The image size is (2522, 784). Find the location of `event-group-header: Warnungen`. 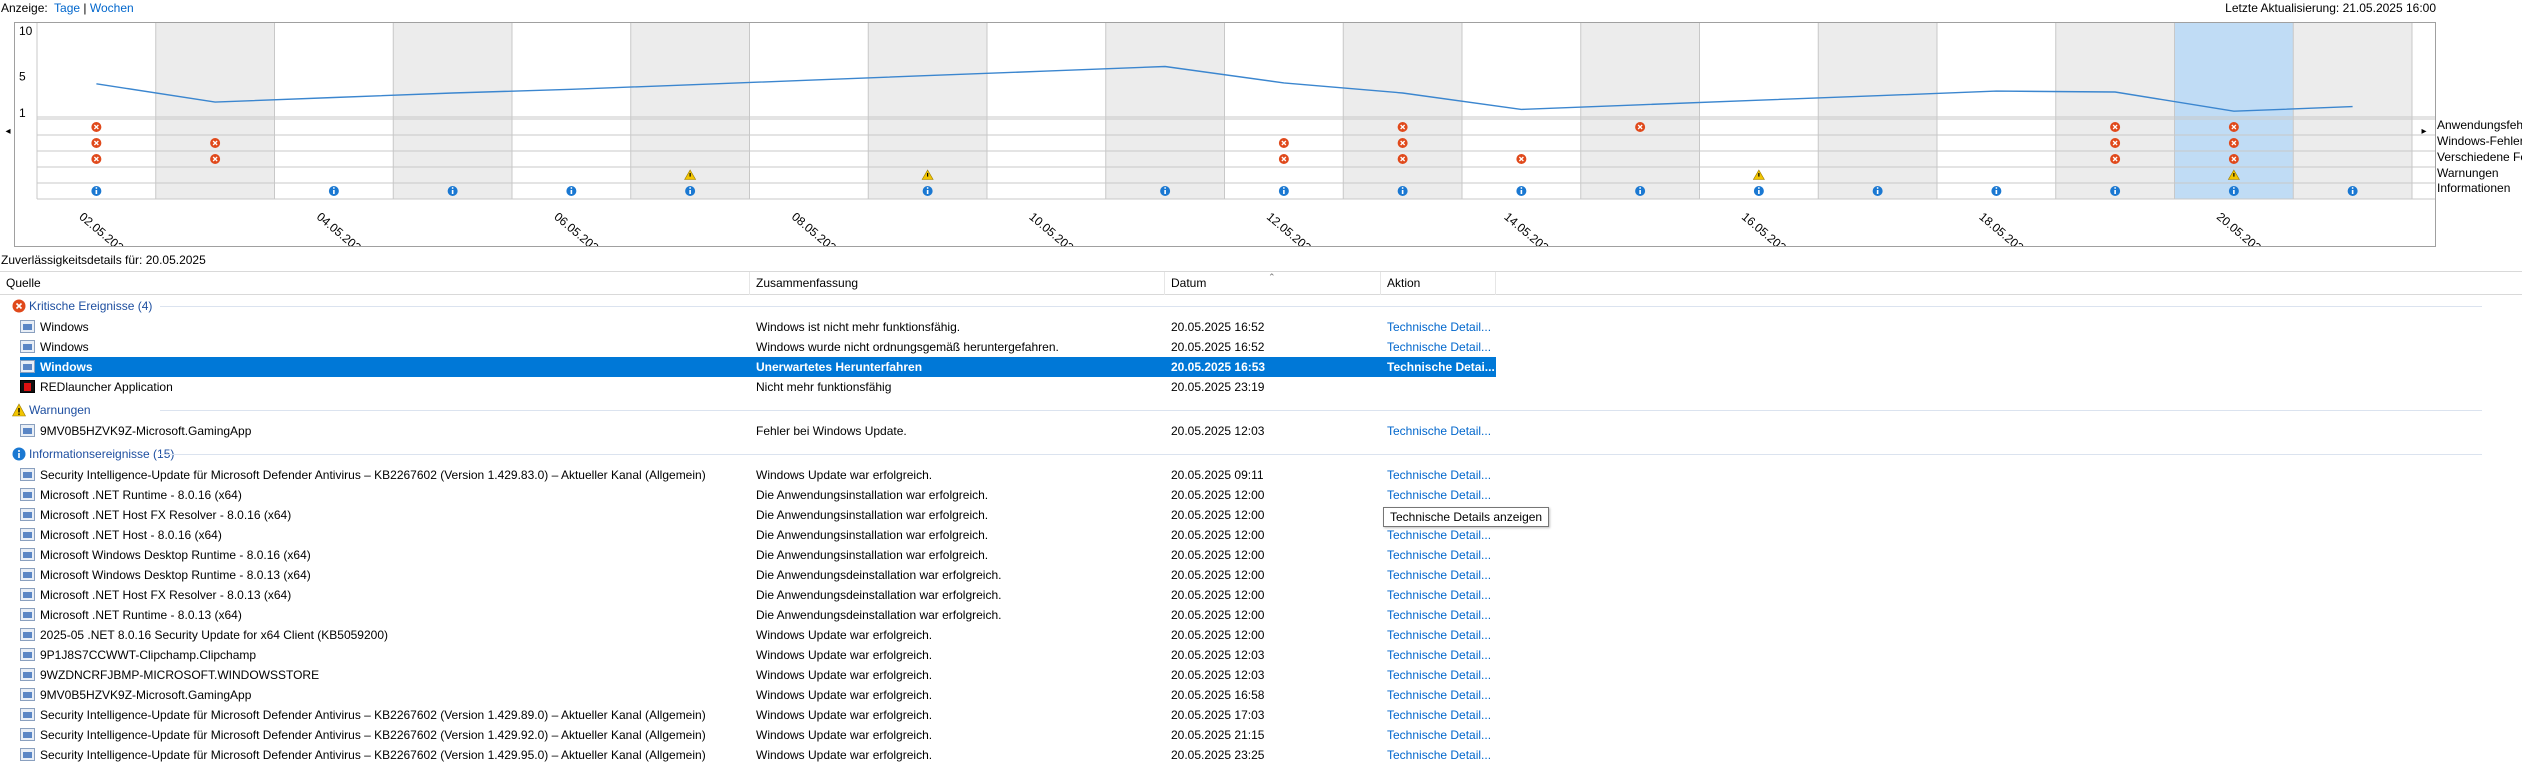

event-group-header: Warnungen is located at coordinates (1261, 410).